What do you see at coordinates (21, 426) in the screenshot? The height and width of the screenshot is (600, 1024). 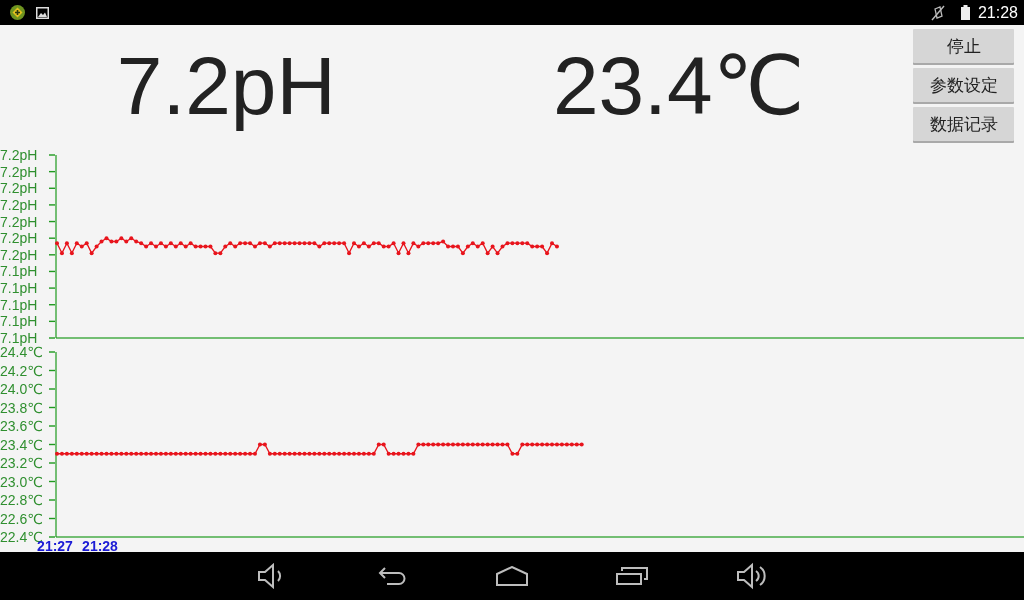 I see `y-axis-label: 23.6℃` at bounding box center [21, 426].